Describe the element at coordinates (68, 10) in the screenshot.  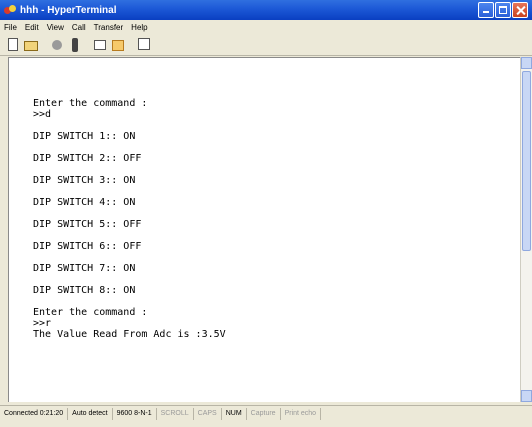
I see `window-title: hhh - HyperTerminal` at that location.